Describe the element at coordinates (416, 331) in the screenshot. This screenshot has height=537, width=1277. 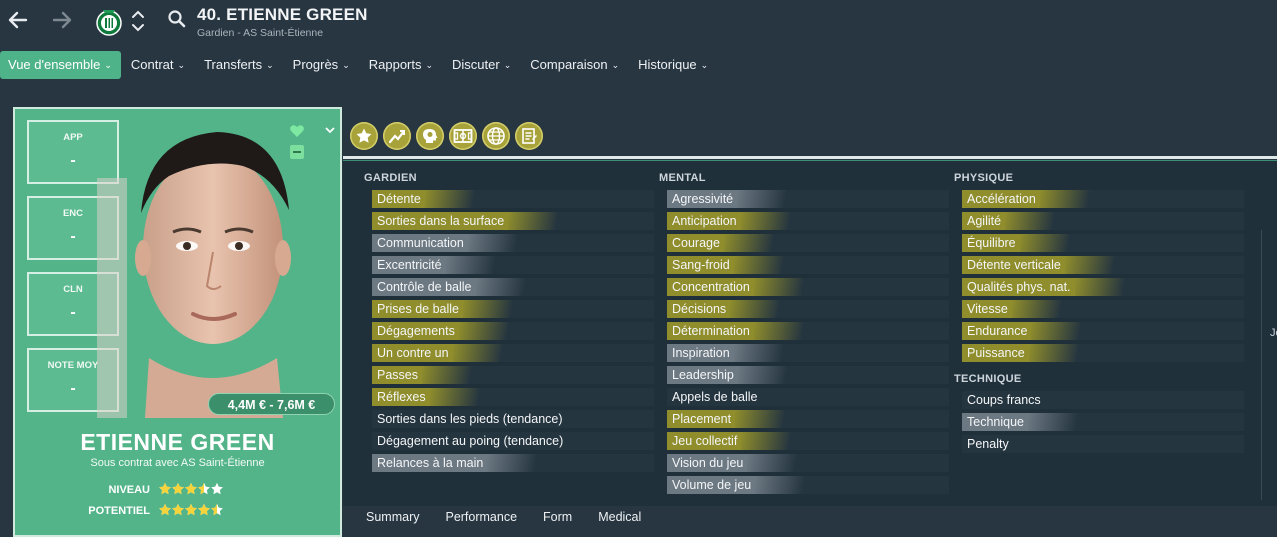
I see `attribute-label: Dégagements` at that location.